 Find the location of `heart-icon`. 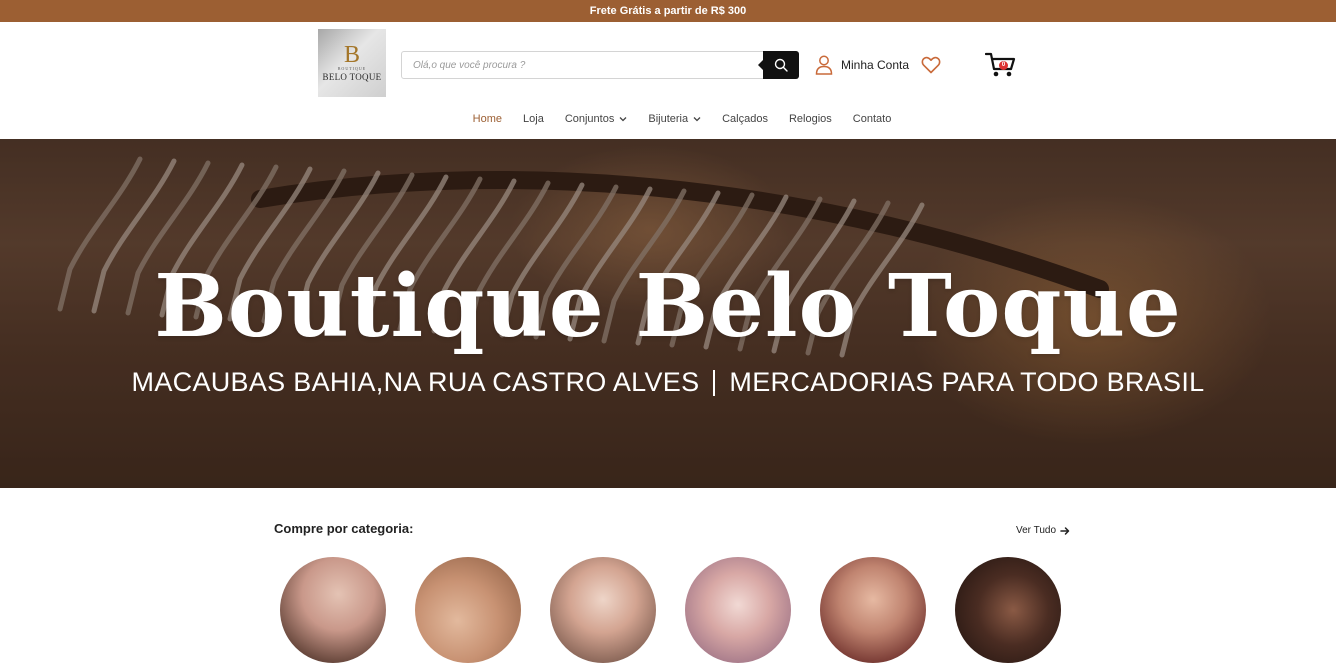

heart-icon is located at coordinates (931, 65).